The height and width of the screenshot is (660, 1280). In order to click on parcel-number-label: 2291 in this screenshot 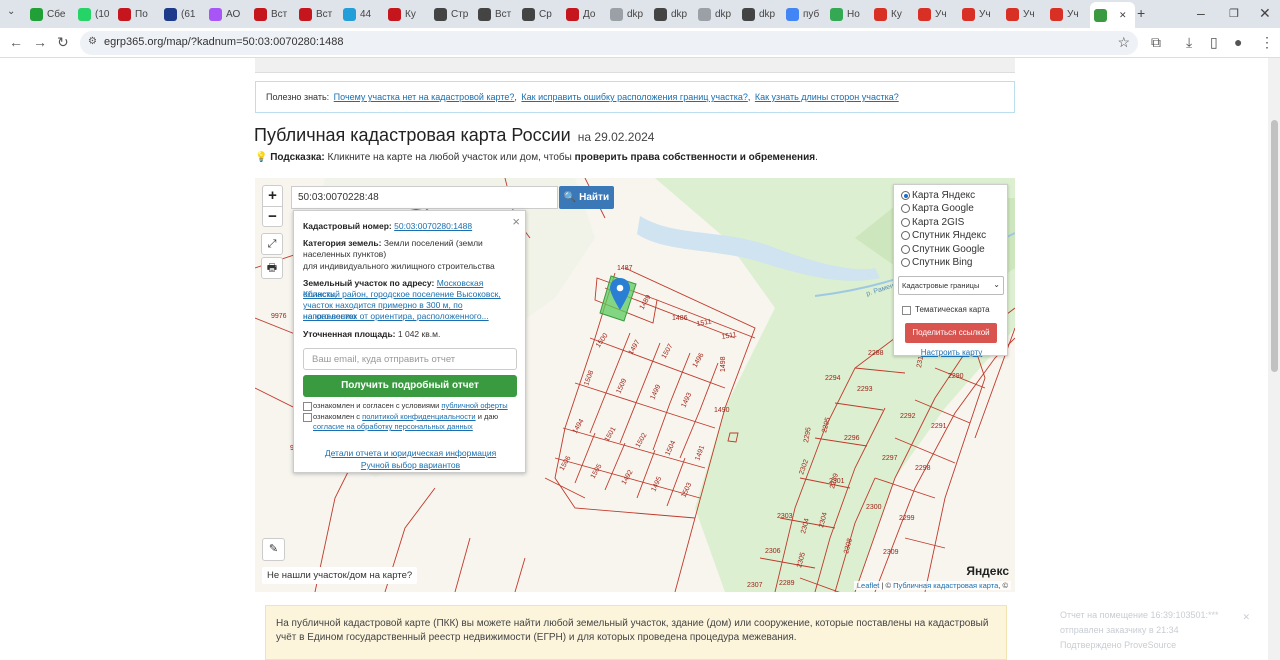, I will do `click(939, 426)`.